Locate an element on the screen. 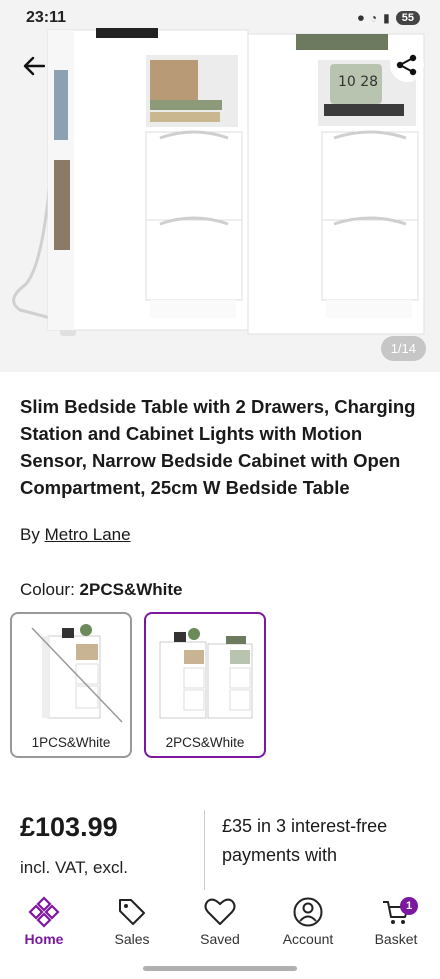  back-button is located at coordinates (34, 66).